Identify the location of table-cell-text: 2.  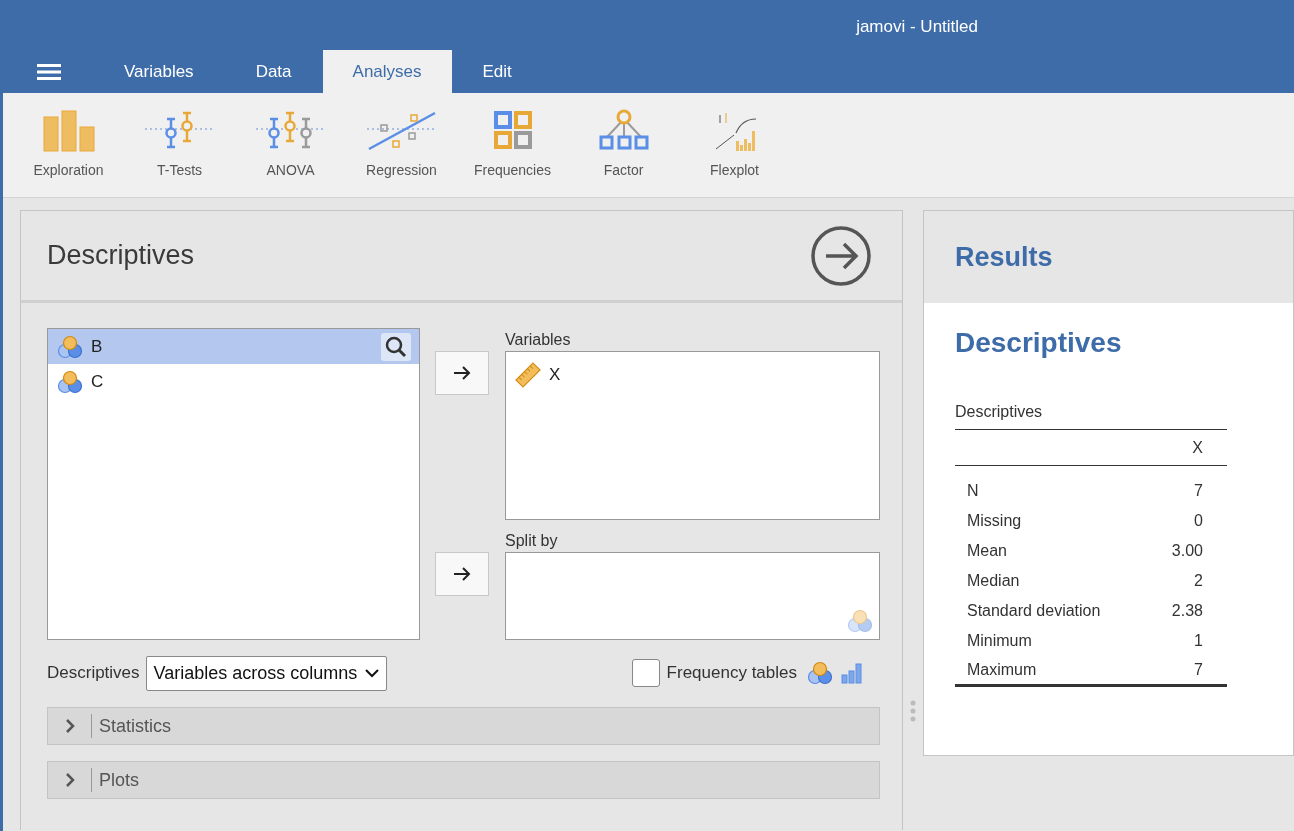
(1198, 580).